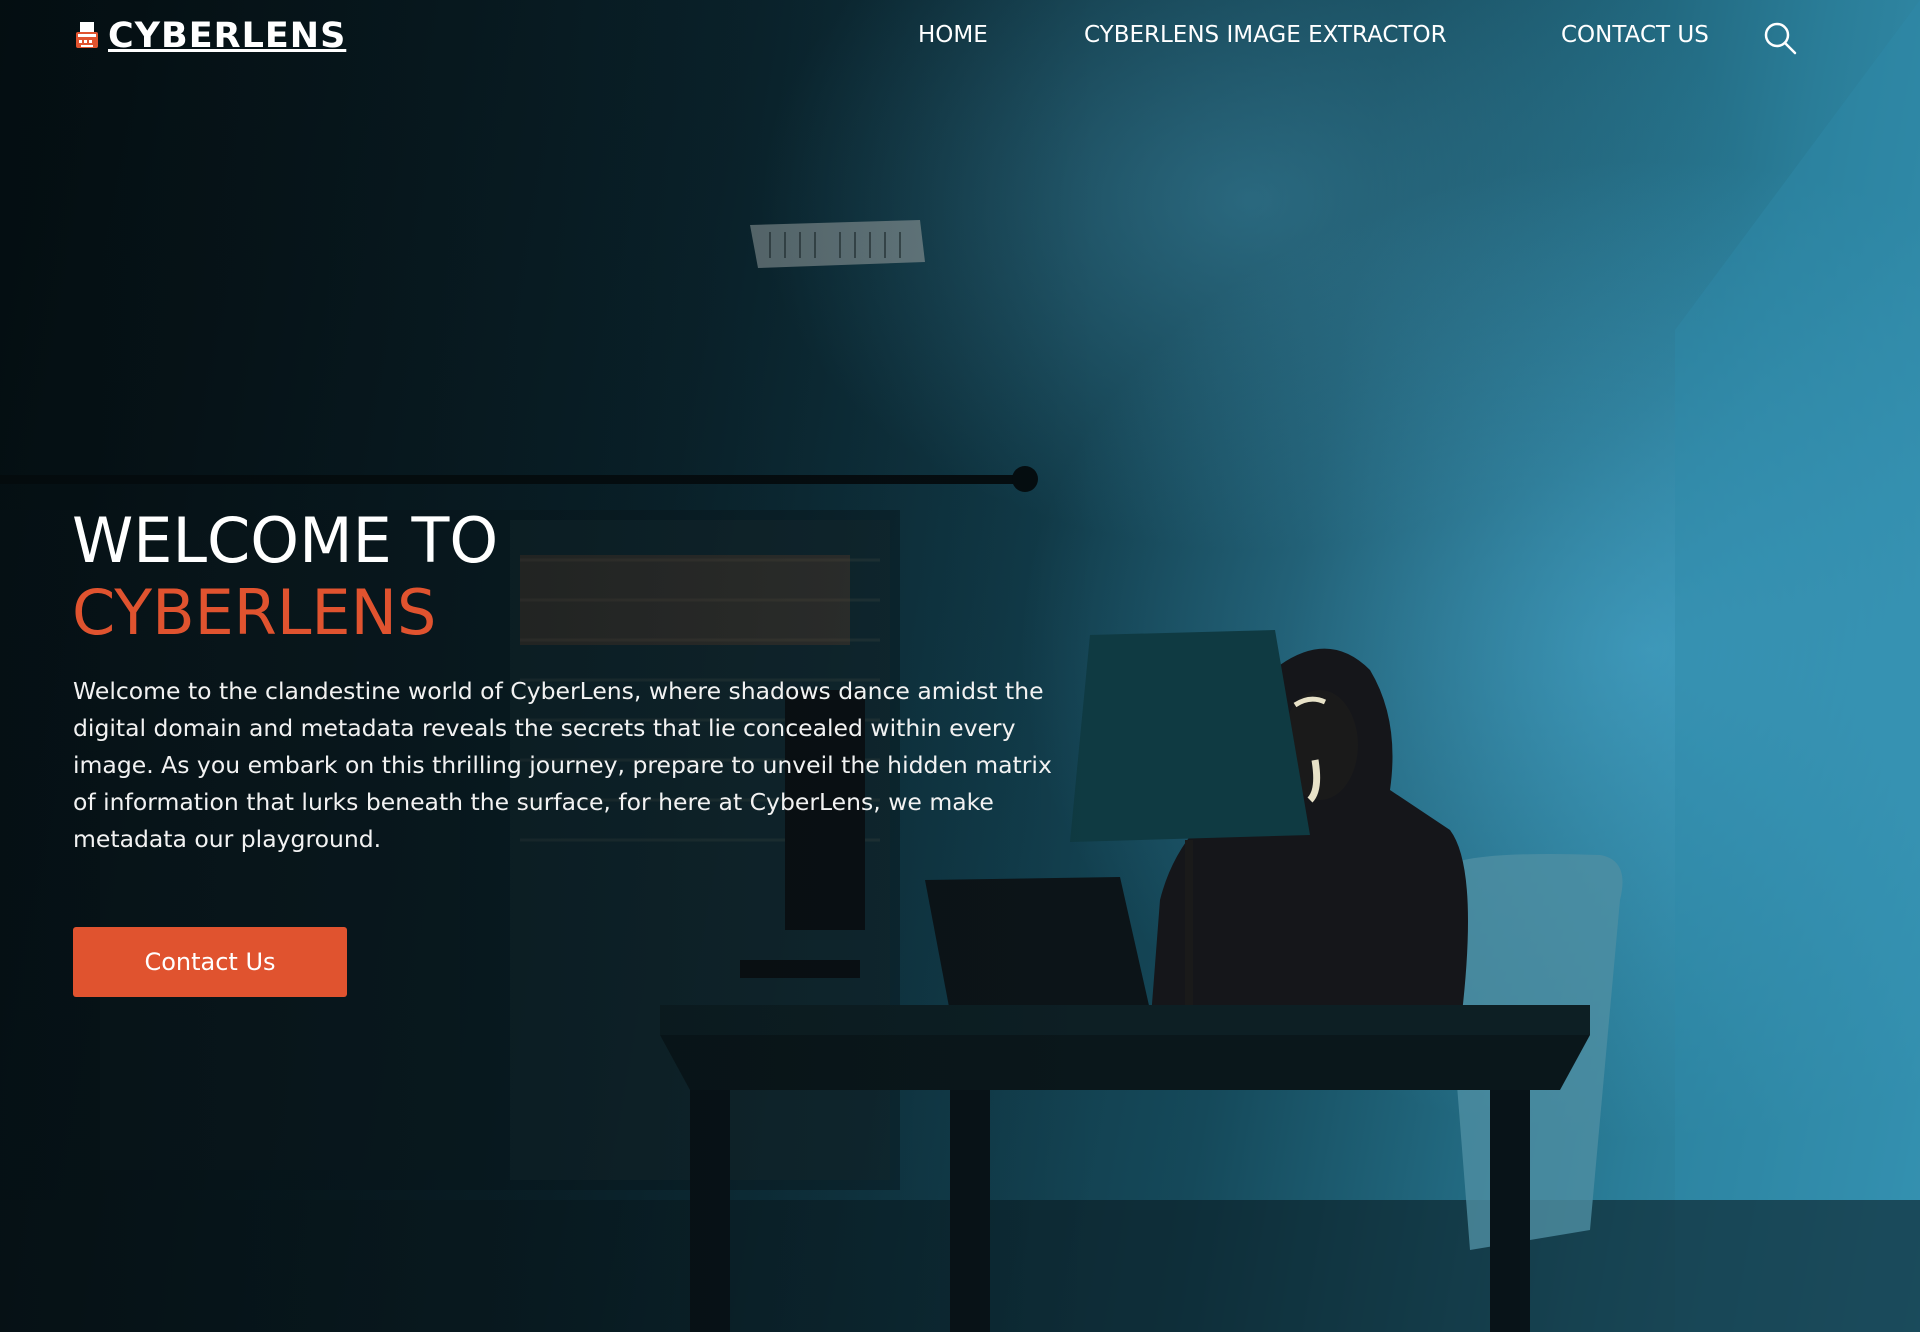 This screenshot has height=1332, width=1920. Describe the element at coordinates (87, 35) in the screenshot. I see `typewriter-icon` at that location.